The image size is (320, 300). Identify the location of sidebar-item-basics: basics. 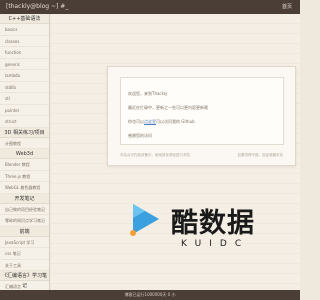
(24, 30).